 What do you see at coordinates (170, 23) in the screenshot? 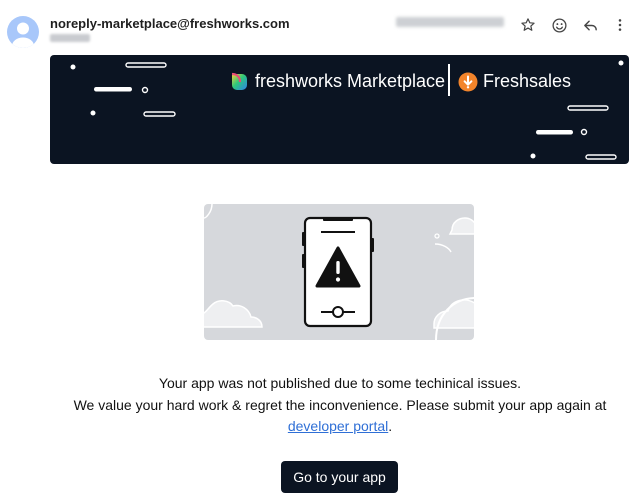
I see `sender-email: noreply-marketplace@freshworks.com` at bounding box center [170, 23].